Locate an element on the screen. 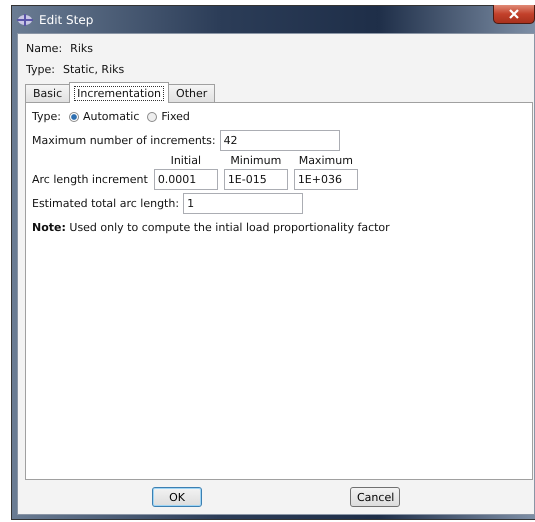  input-field: 1E-015 is located at coordinates (256, 179).